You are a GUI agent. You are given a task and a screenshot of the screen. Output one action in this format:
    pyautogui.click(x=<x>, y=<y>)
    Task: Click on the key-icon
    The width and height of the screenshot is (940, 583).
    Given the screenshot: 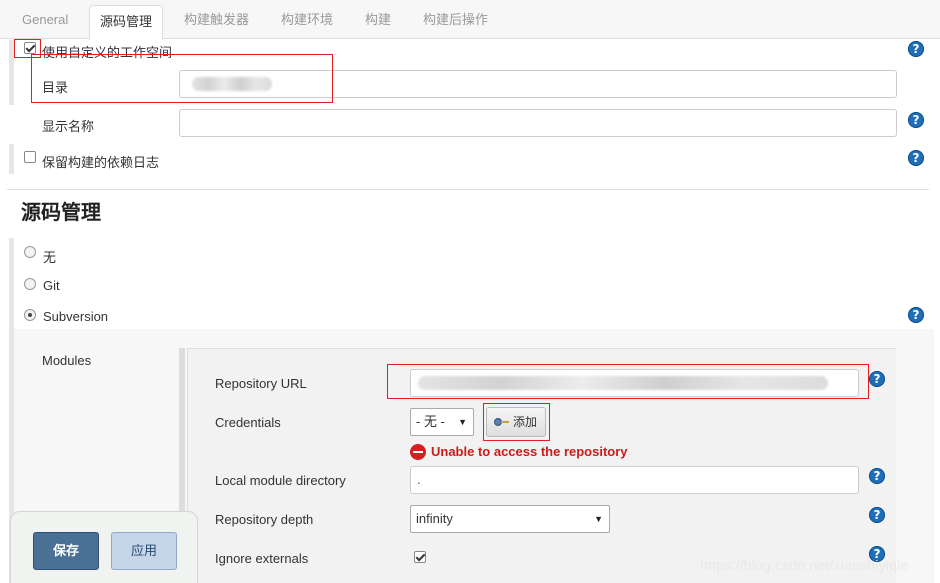 What is the action you would take?
    pyautogui.click(x=501, y=422)
    